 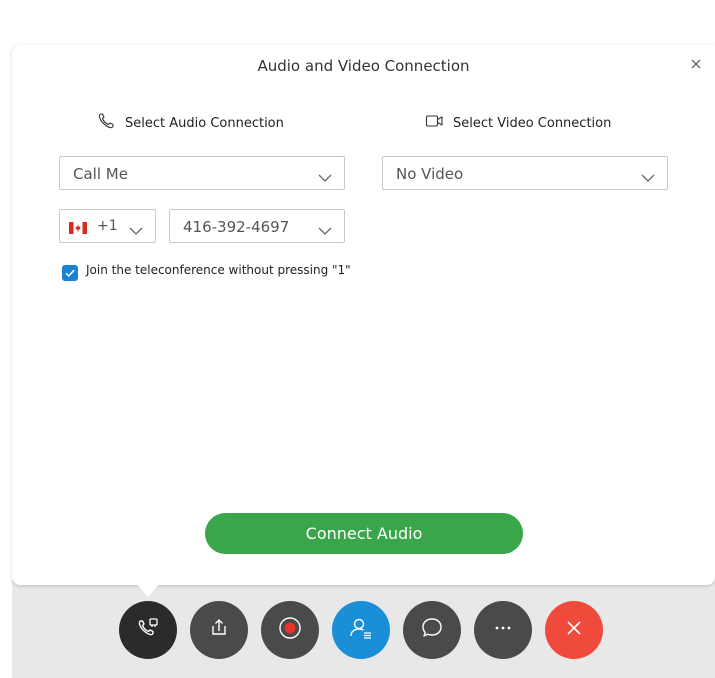 I want to click on end-meeting-button, so click(x=574, y=630).